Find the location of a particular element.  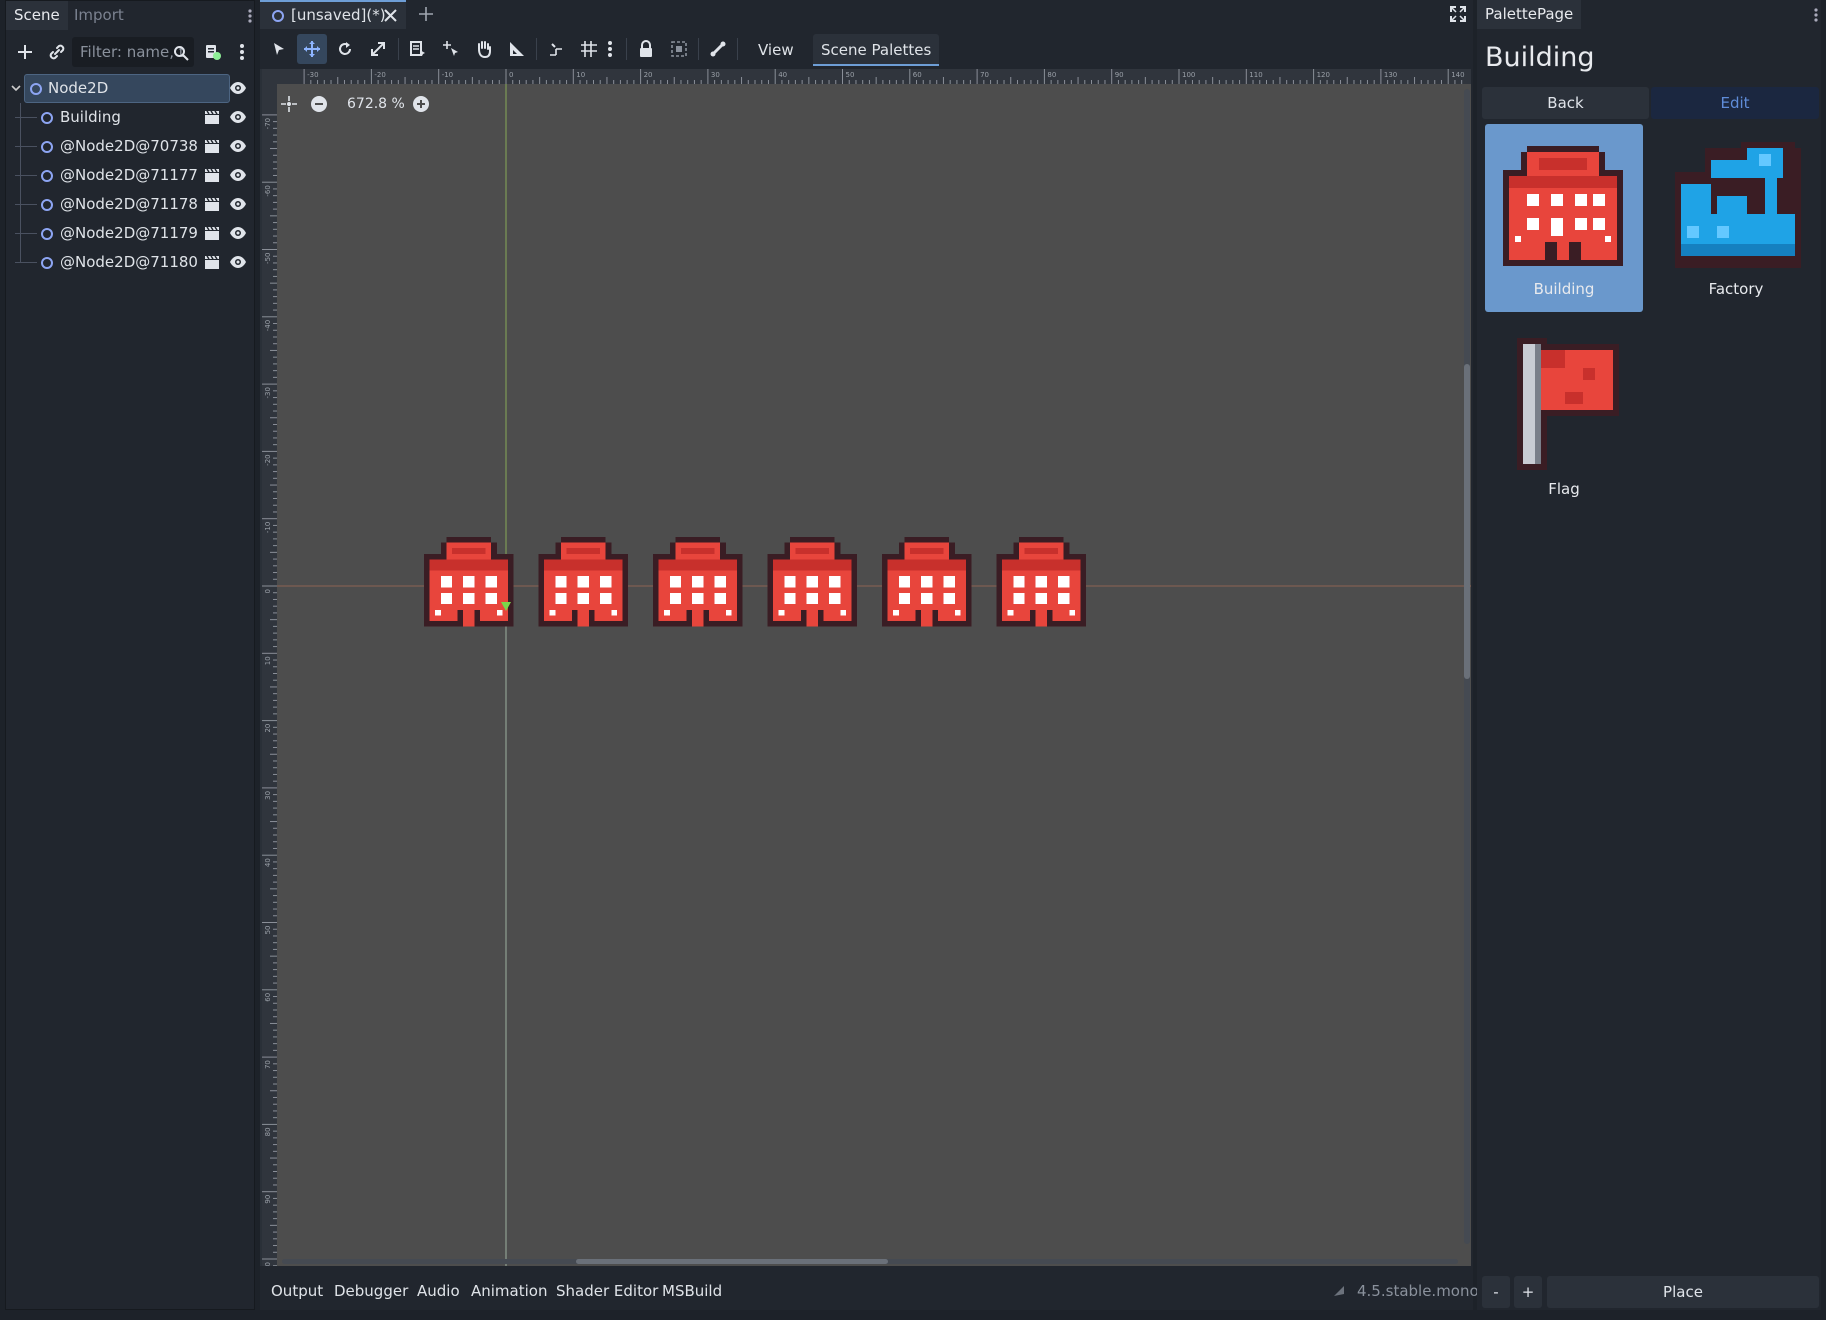

grid-snap-icon is located at coordinates (589, 49).